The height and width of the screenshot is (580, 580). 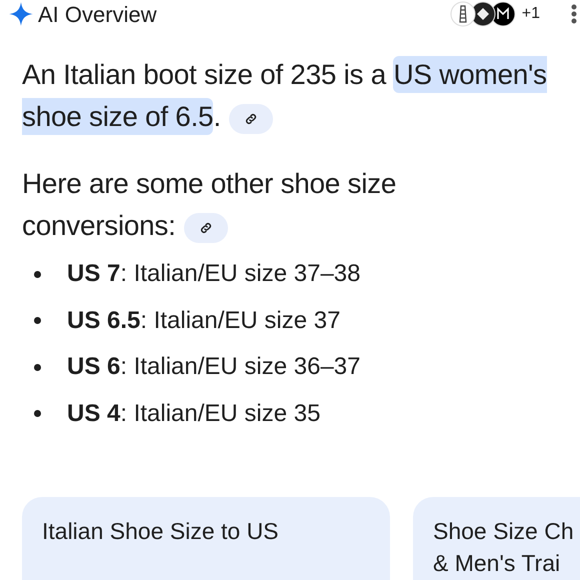 I want to click on source-card: Italian Shoe Size to US, so click(x=206, y=538).